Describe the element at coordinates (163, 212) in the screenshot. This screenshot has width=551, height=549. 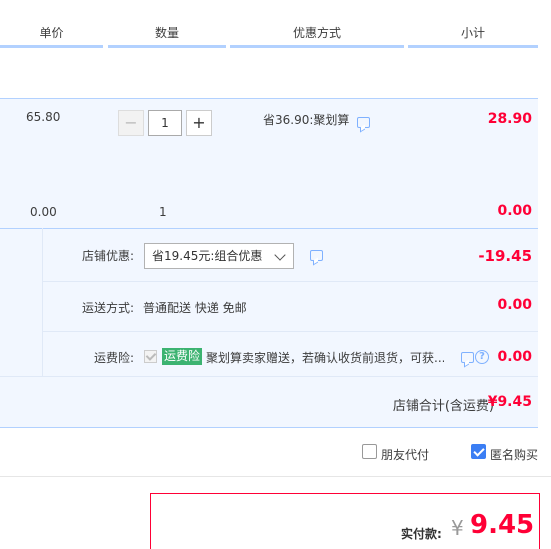
I see `gift-quantity: 1` at that location.